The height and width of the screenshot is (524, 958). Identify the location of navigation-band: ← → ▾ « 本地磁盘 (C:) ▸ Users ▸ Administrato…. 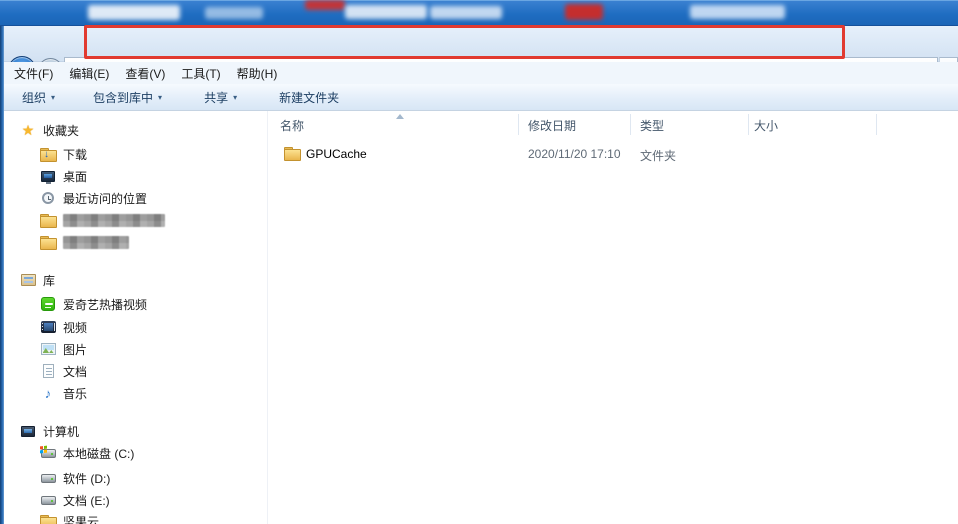
(479, 55).